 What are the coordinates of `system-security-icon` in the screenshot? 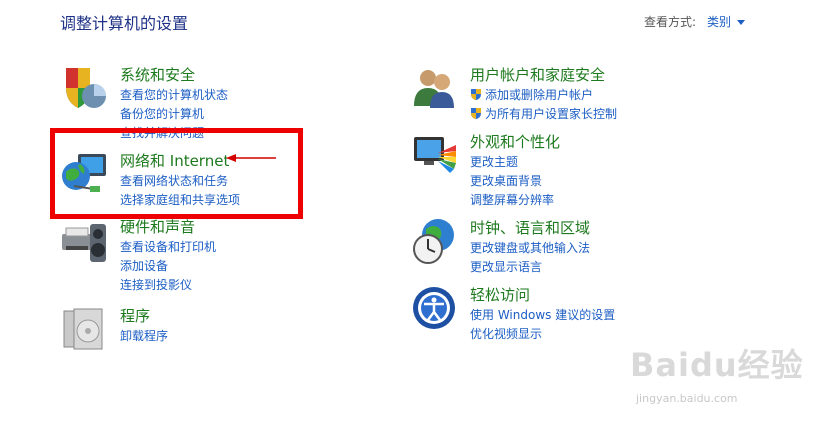 It's located at (84, 88).